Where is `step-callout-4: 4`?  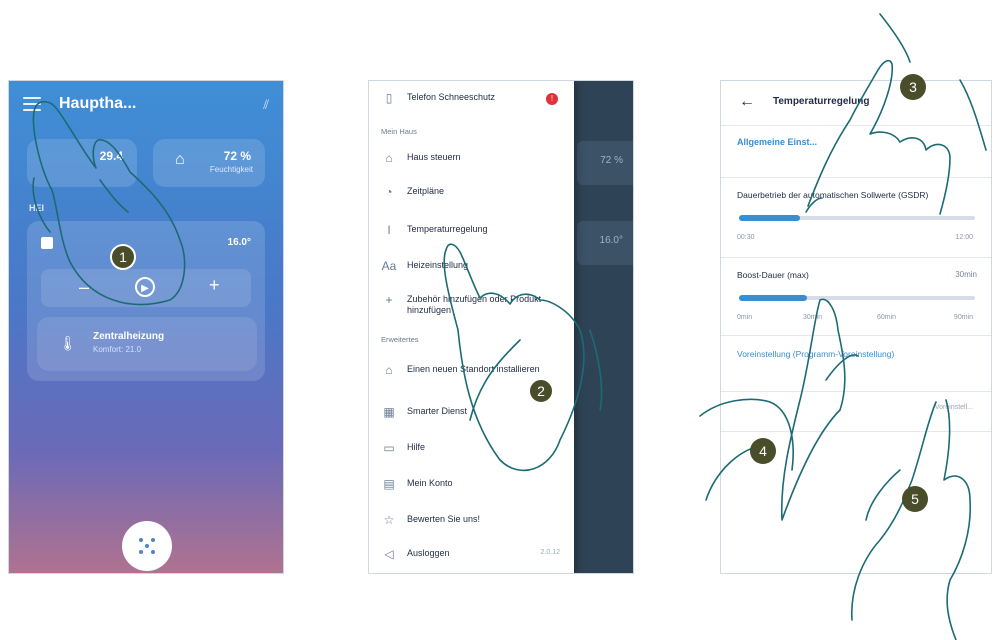 step-callout-4: 4 is located at coordinates (763, 451).